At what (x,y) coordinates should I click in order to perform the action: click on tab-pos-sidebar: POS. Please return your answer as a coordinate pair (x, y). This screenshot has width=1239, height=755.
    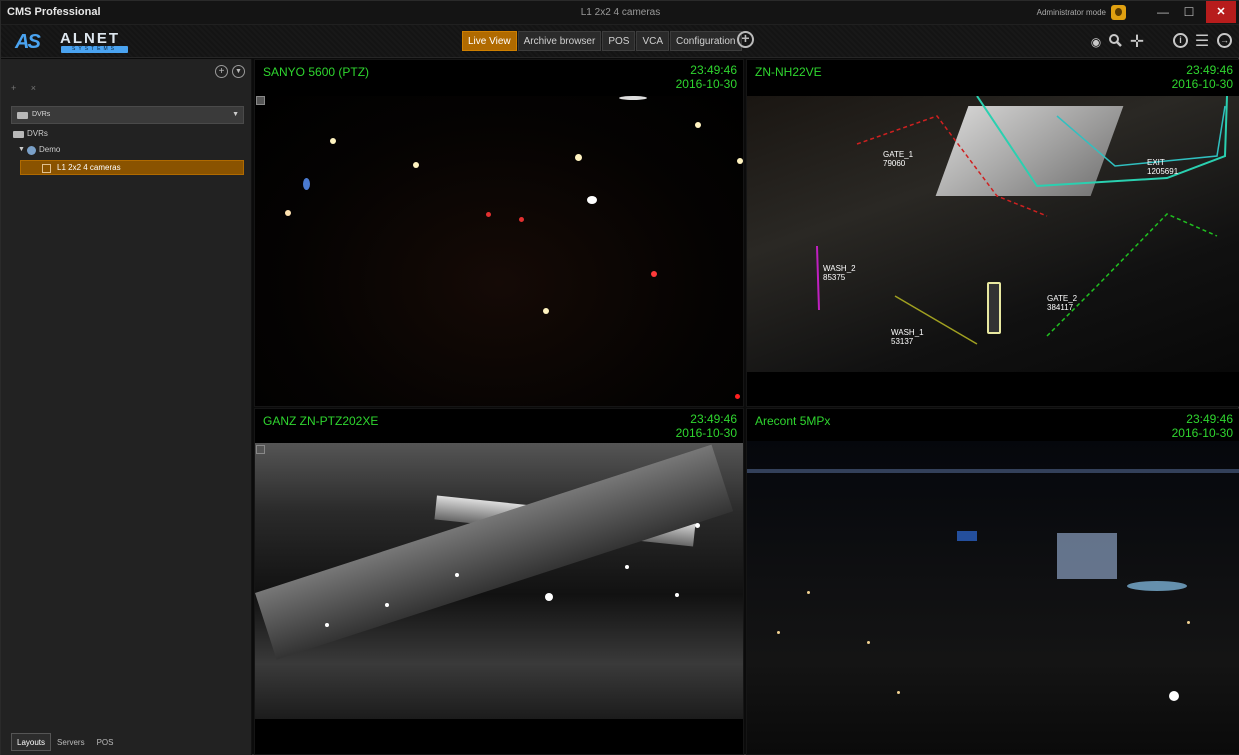
    Looking at the image, I should click on (105, 742).